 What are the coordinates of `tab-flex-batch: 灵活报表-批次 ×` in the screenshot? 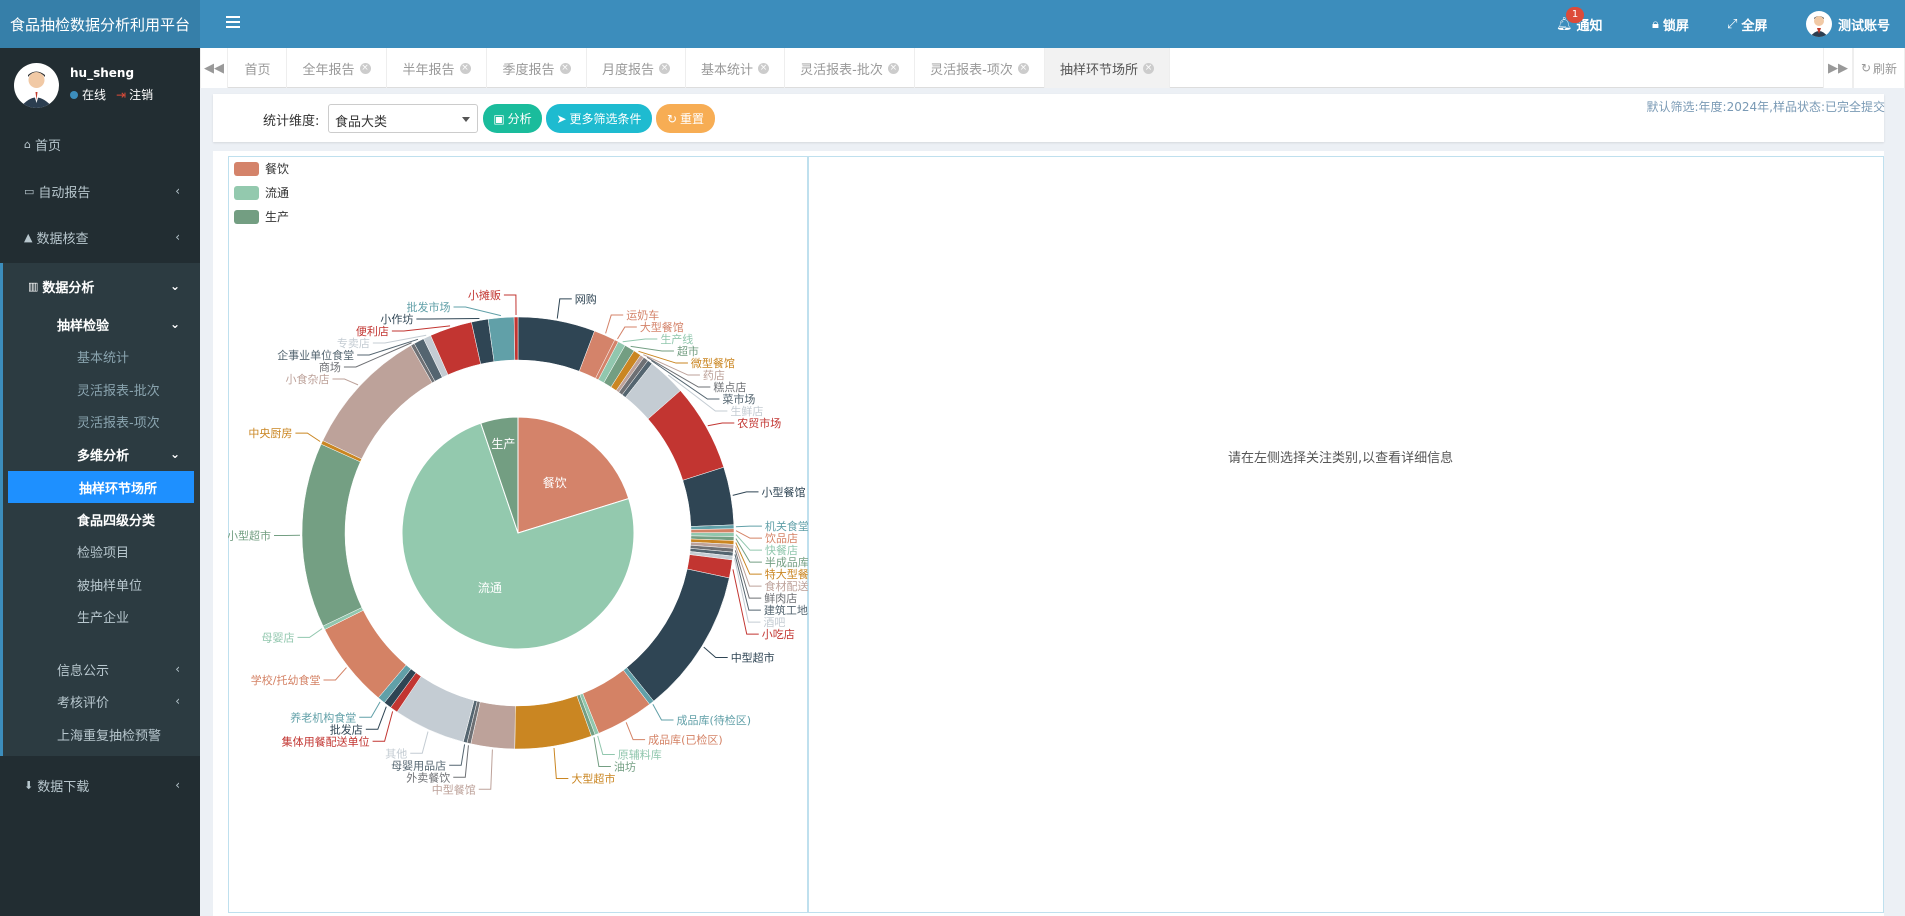 It's located at (850, 68).